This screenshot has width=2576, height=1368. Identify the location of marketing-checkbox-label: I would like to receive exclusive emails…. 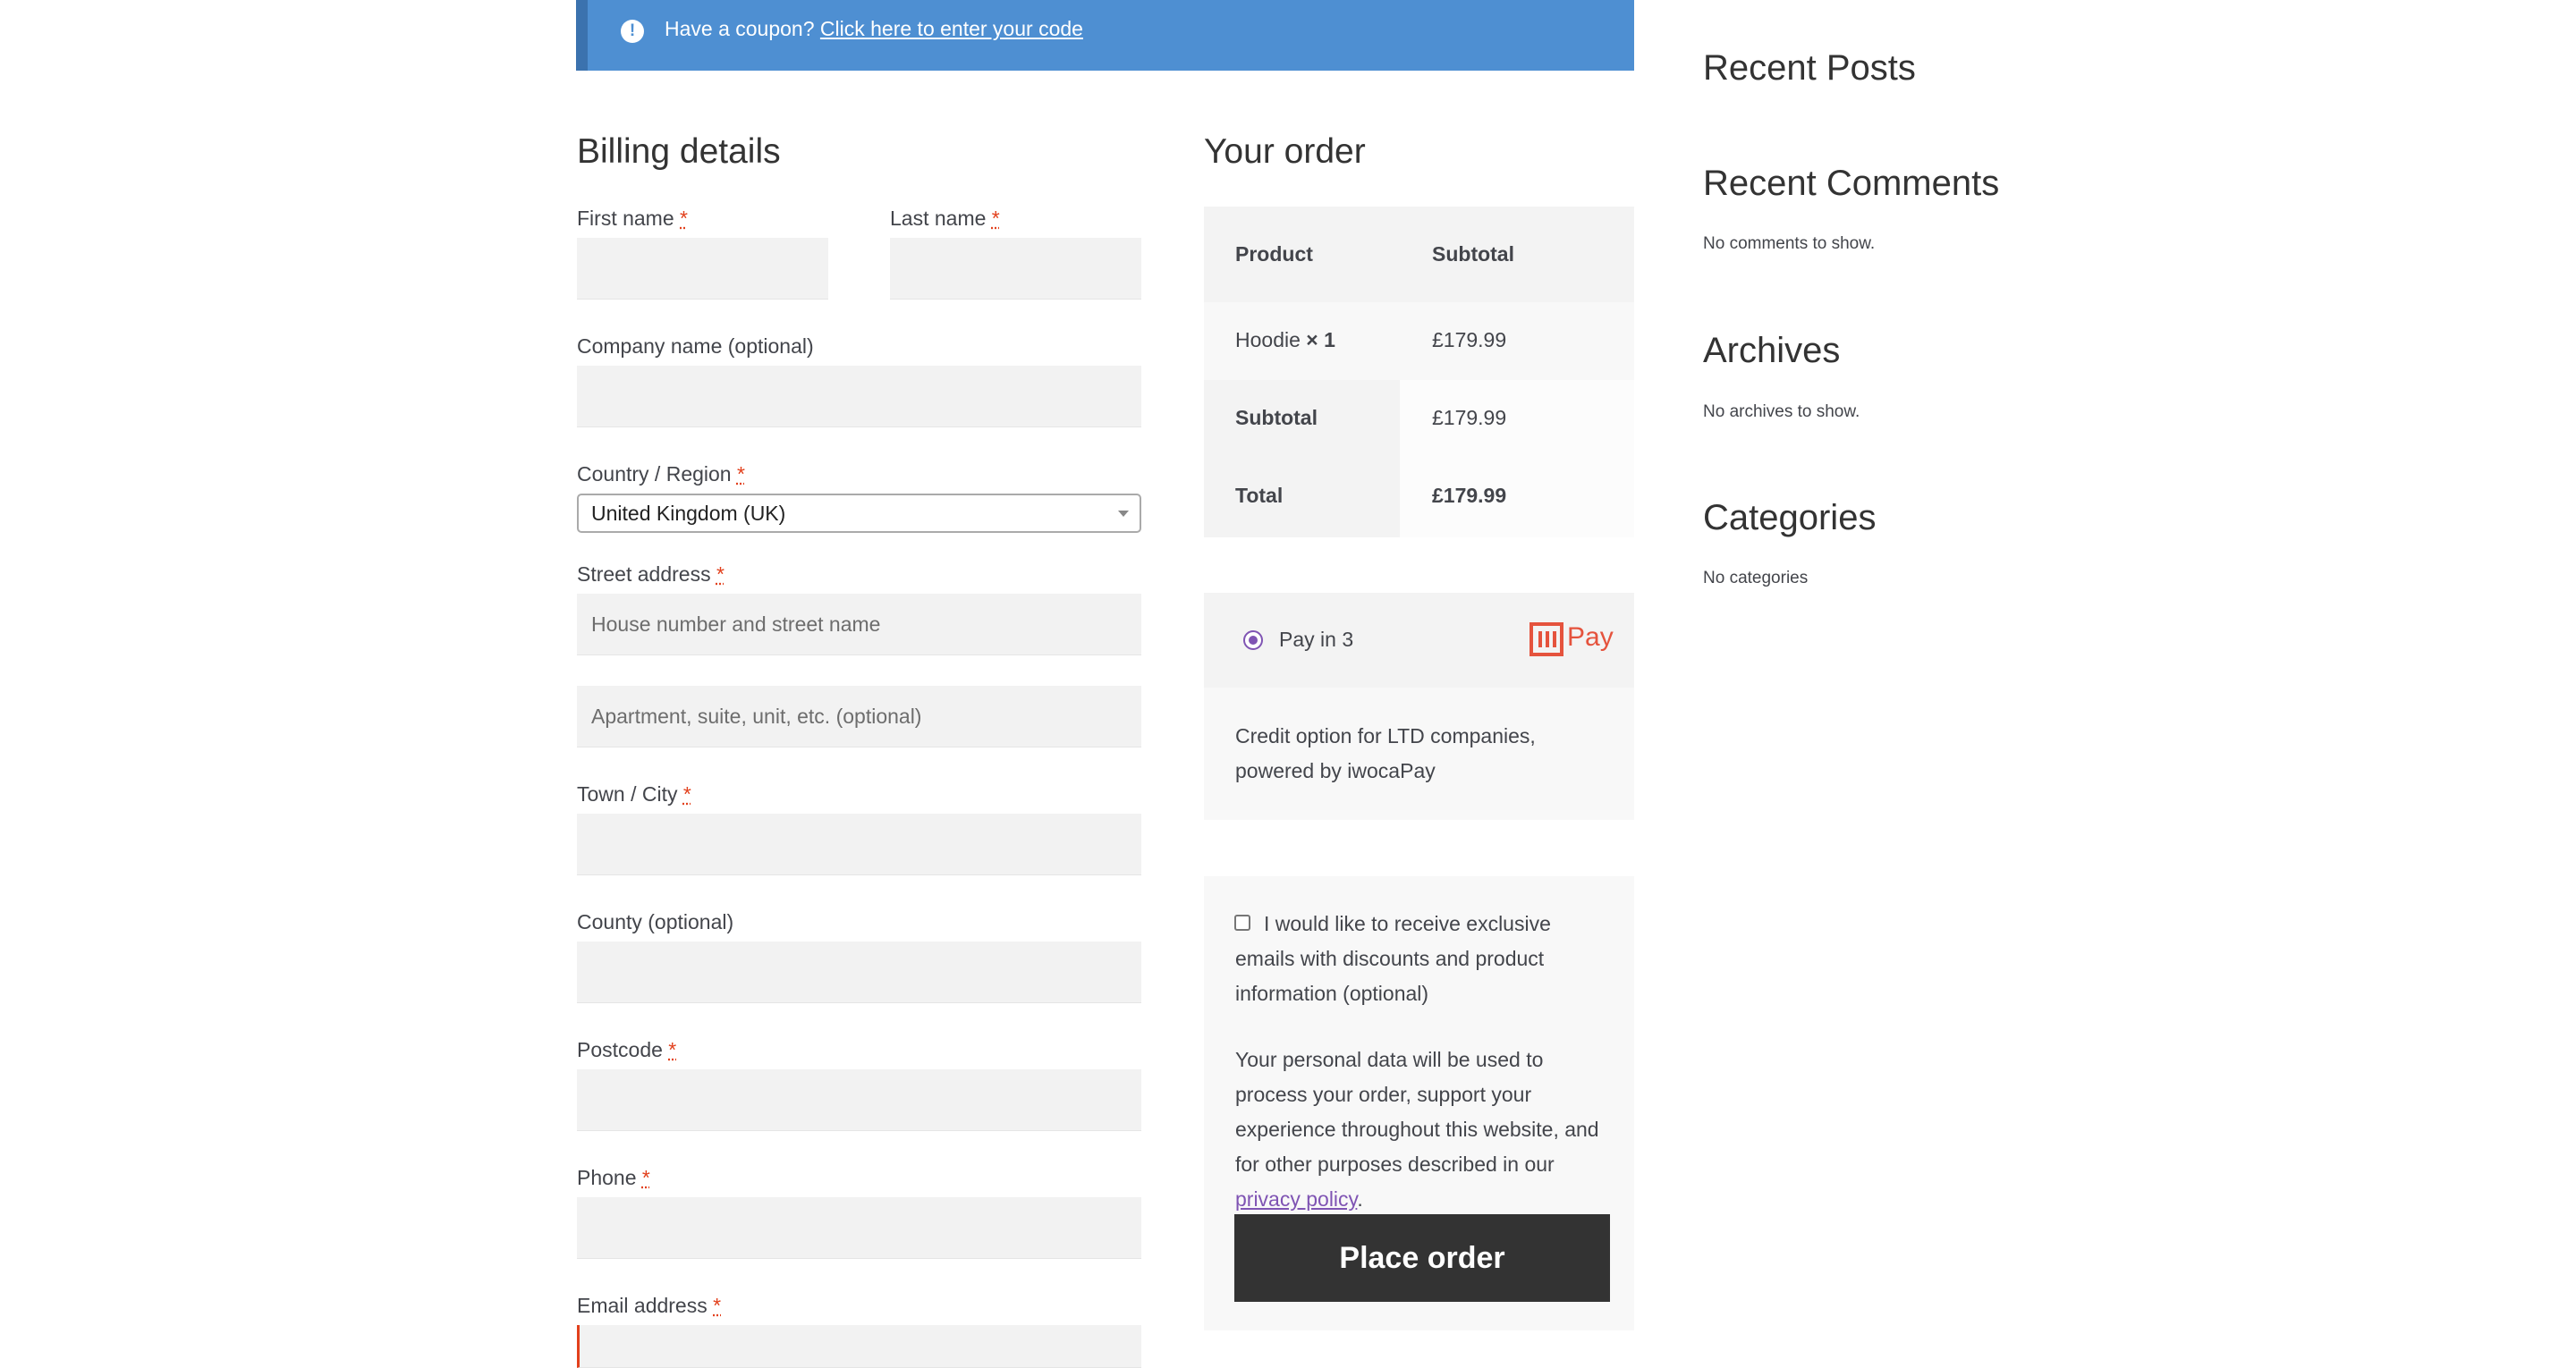
(1393, 959).